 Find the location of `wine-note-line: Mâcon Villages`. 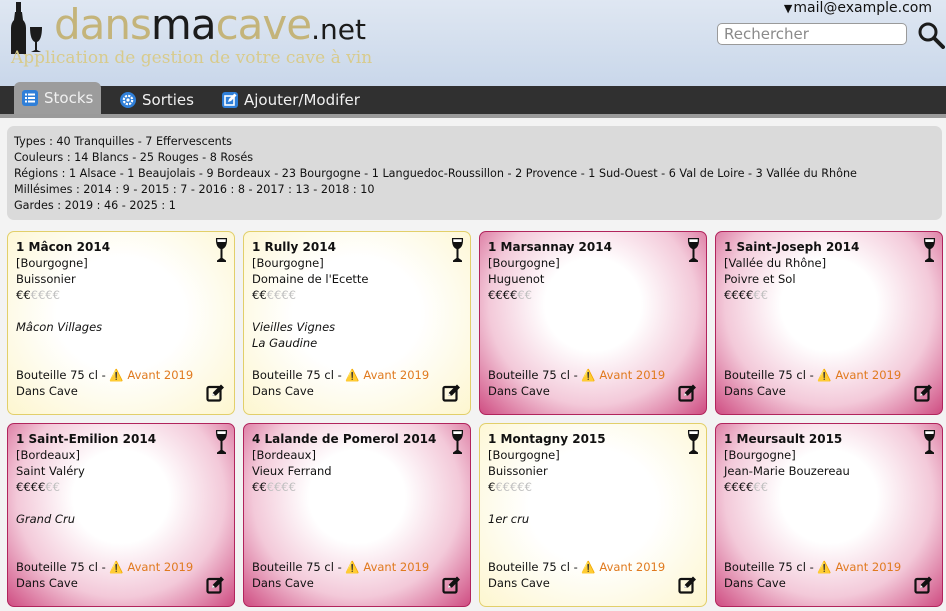

wine-note-line: Mâcon Villages is located at coordinates (59, 327).